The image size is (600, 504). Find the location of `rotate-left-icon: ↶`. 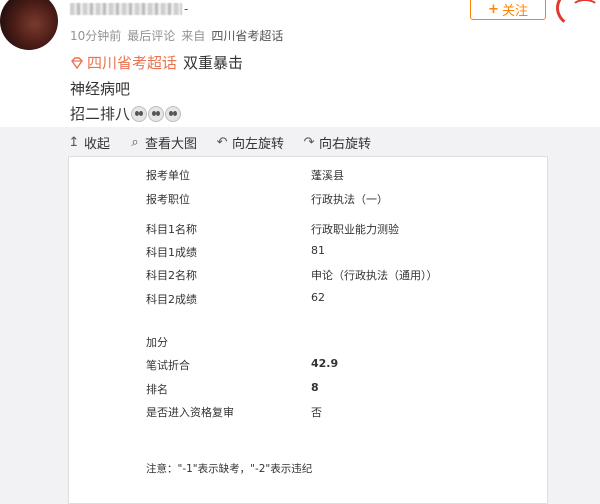

rotate-left-icon: ↶ is located at coordinates (222, 142).